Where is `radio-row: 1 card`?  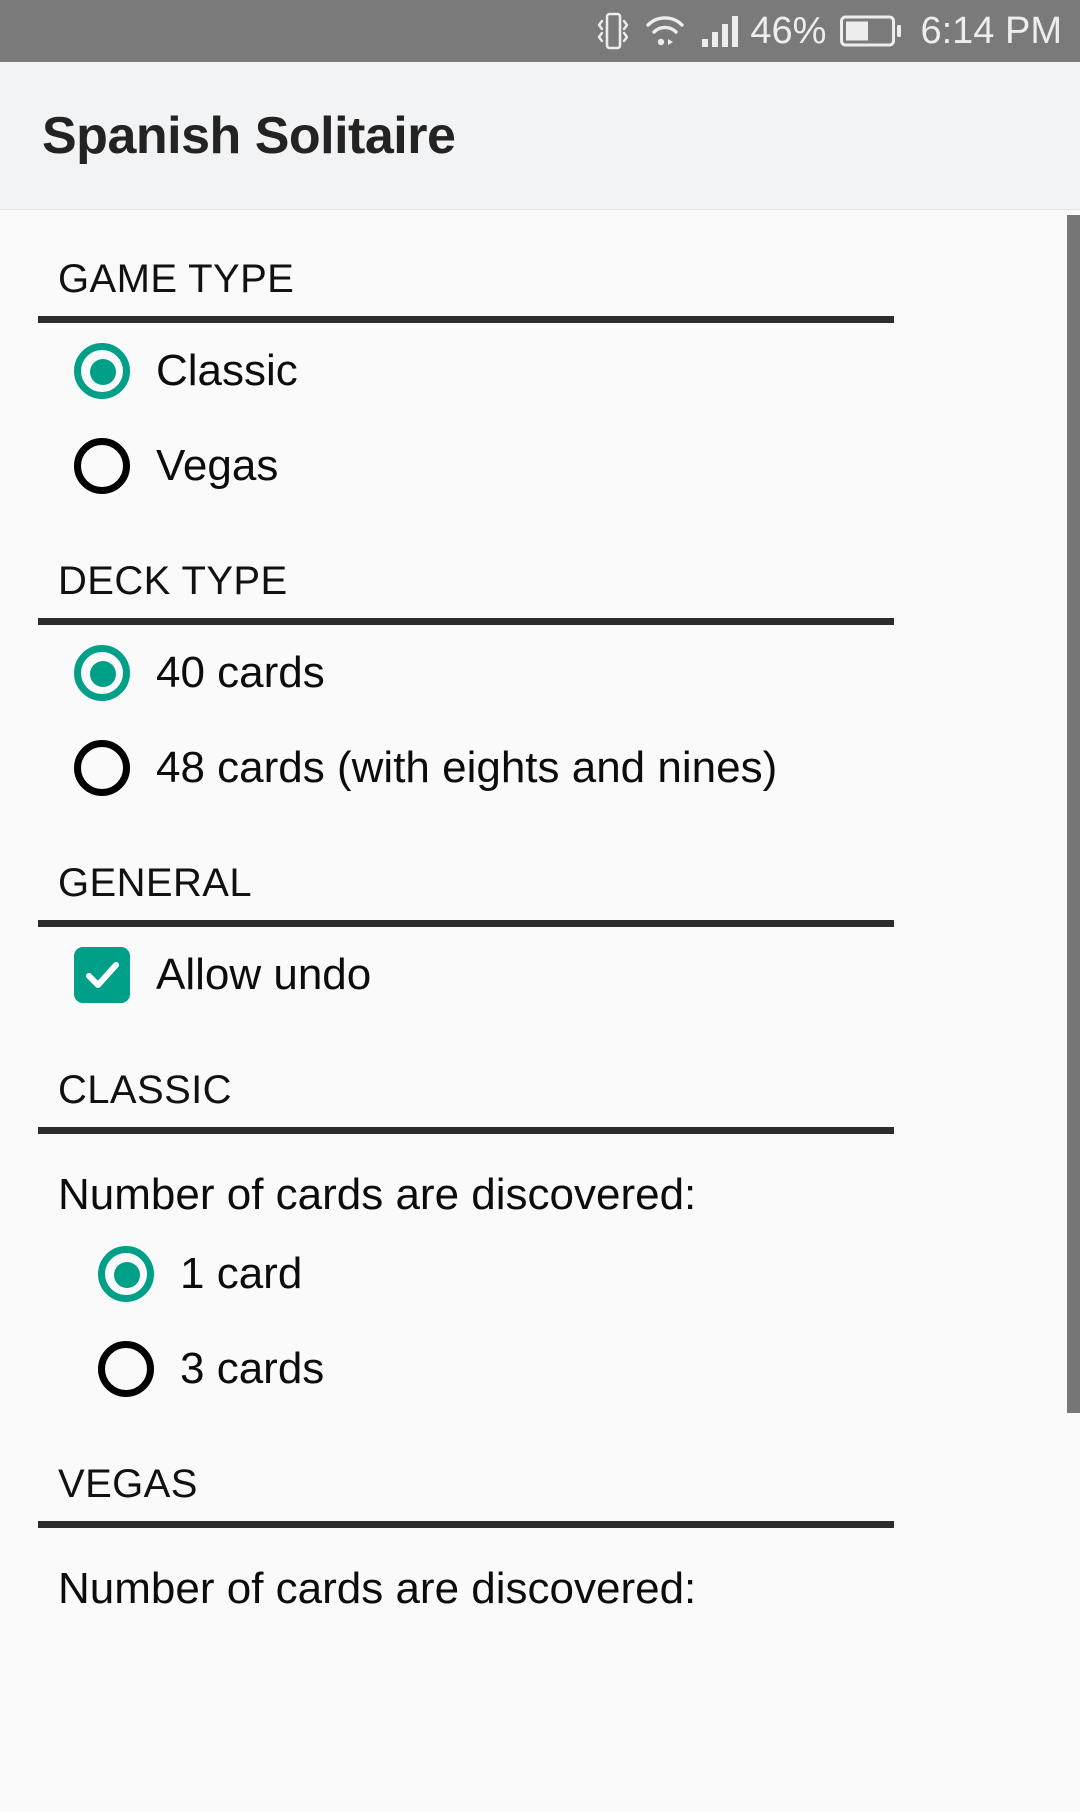 radio-row: 1 card is located at coordinates (540, 1273).